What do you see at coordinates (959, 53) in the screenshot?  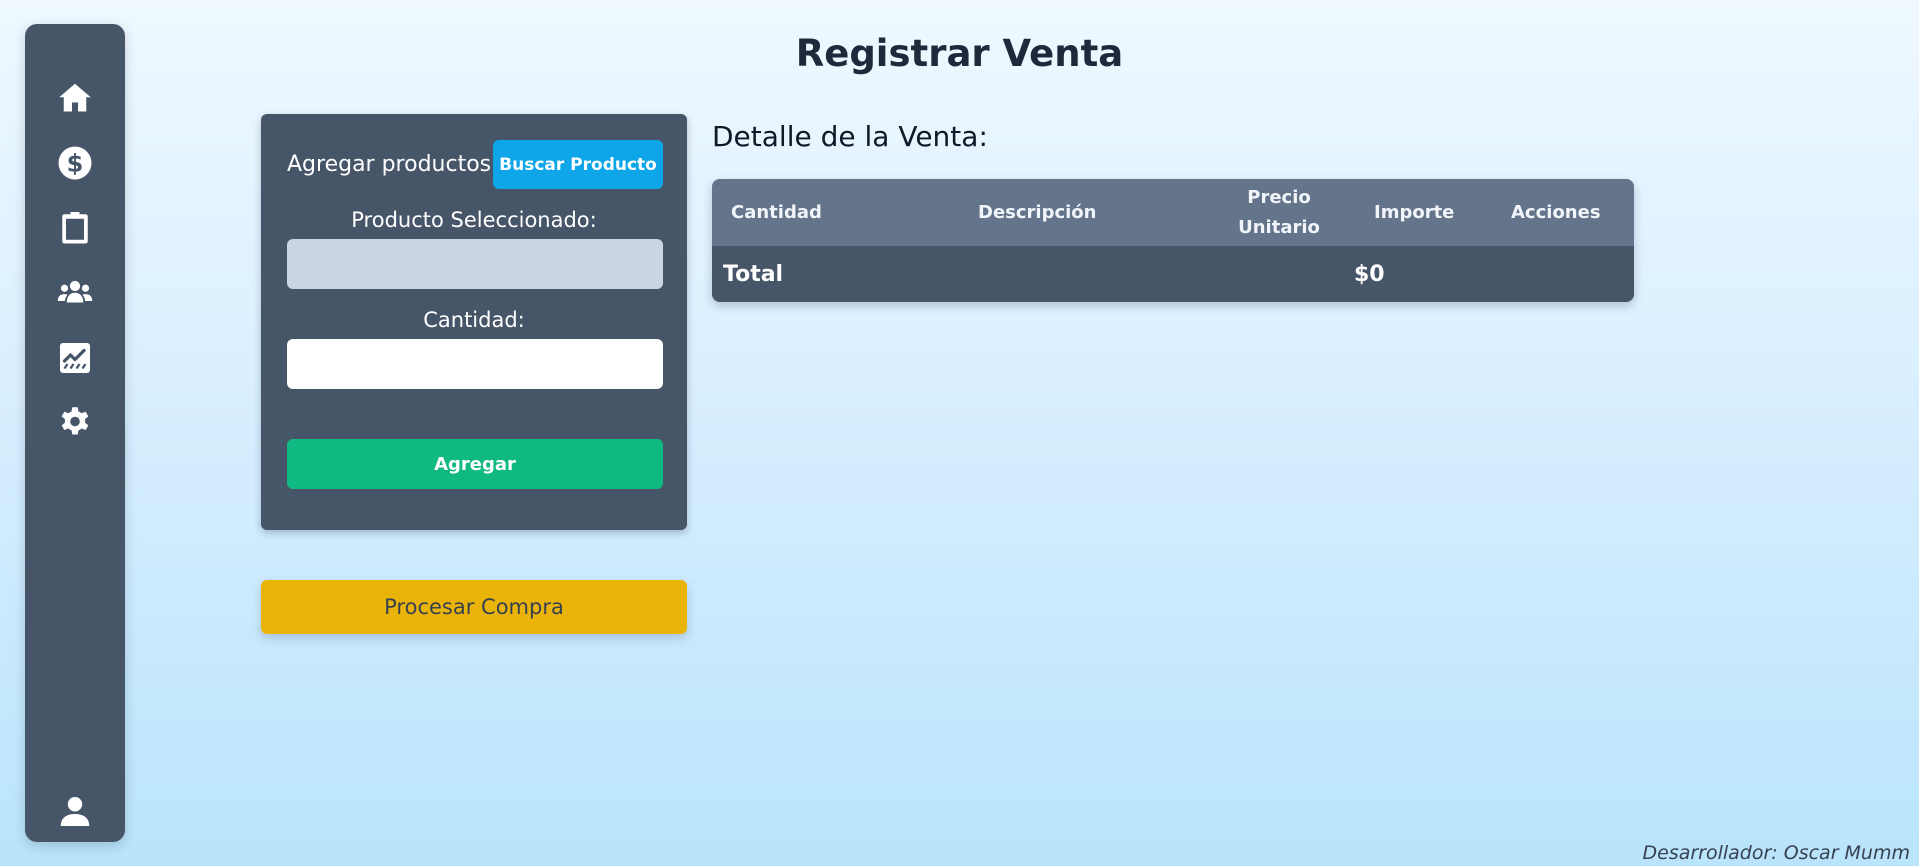 I see `page-title: Registrar Venta` at bounding box center [959, 53].